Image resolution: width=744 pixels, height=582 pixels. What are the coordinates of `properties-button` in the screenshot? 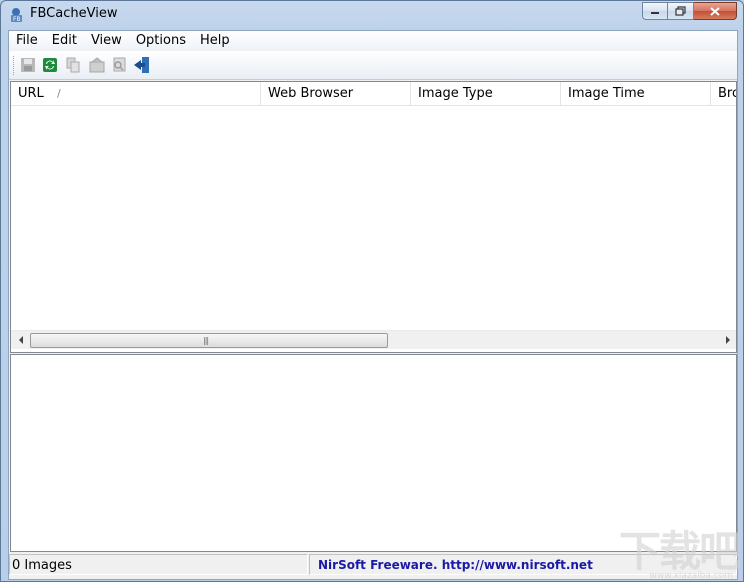 It's located at (97, 65).